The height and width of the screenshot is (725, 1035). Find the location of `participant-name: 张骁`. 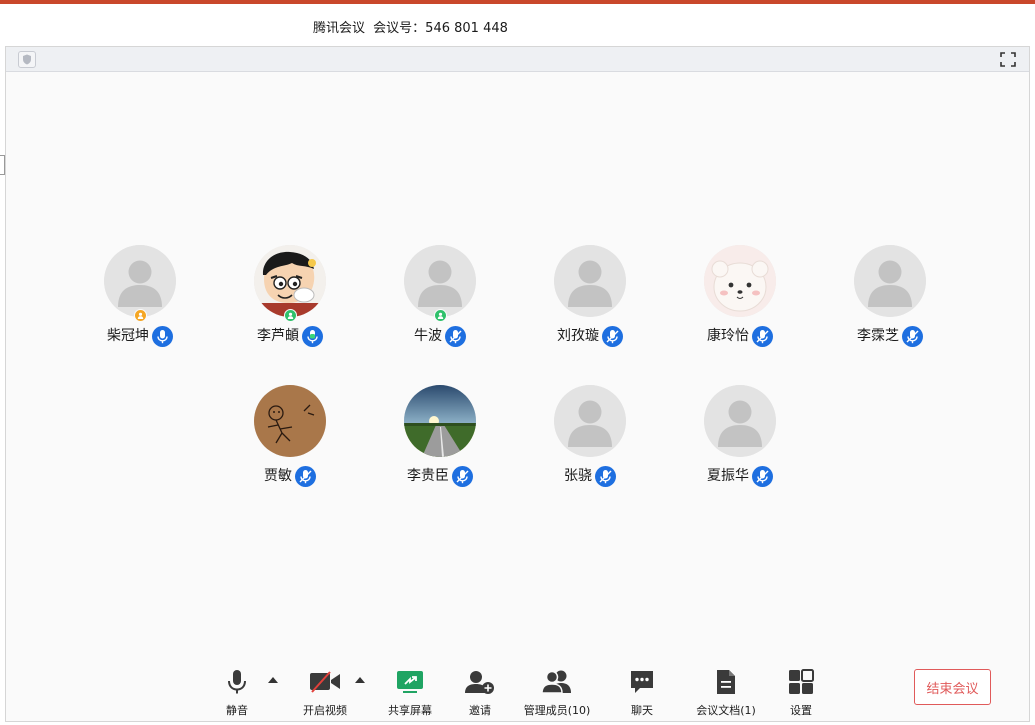

participant-name: 张骁 is located at coordinates (578, 476).